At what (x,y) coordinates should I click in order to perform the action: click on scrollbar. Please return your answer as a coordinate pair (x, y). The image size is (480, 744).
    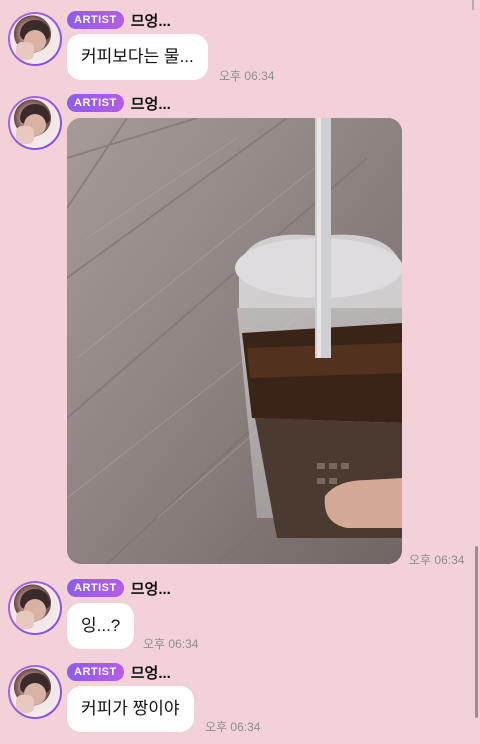
    Looking at the image, I should click on (476, 632).